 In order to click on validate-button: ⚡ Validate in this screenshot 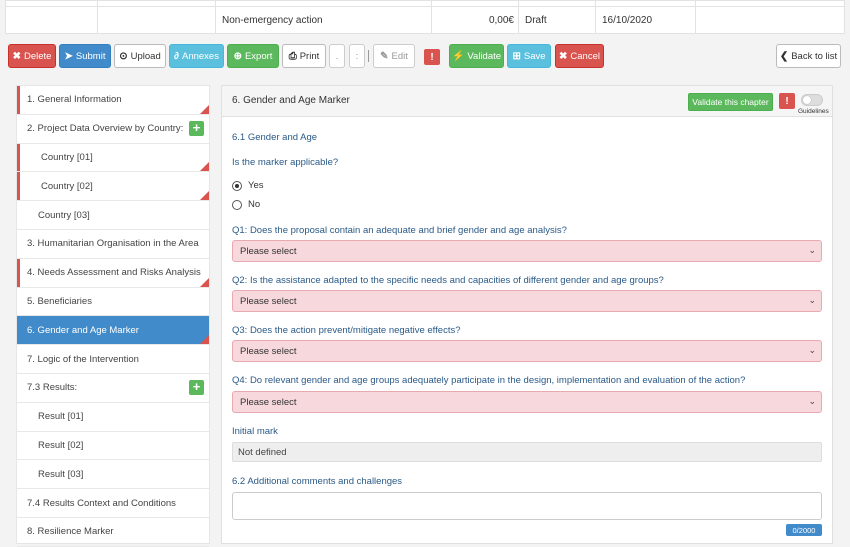, I will do `click(476, 56)`.